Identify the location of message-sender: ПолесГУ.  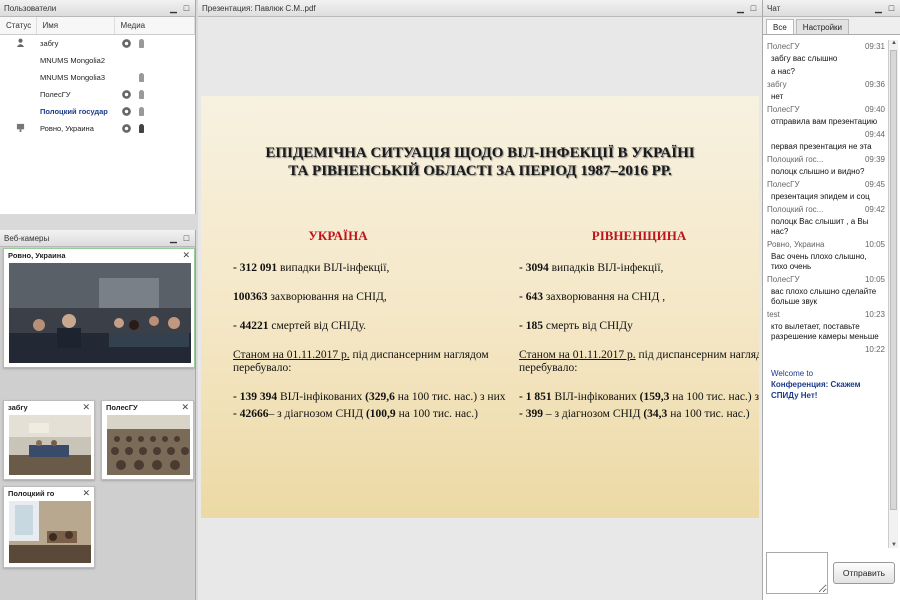
(783, 279).